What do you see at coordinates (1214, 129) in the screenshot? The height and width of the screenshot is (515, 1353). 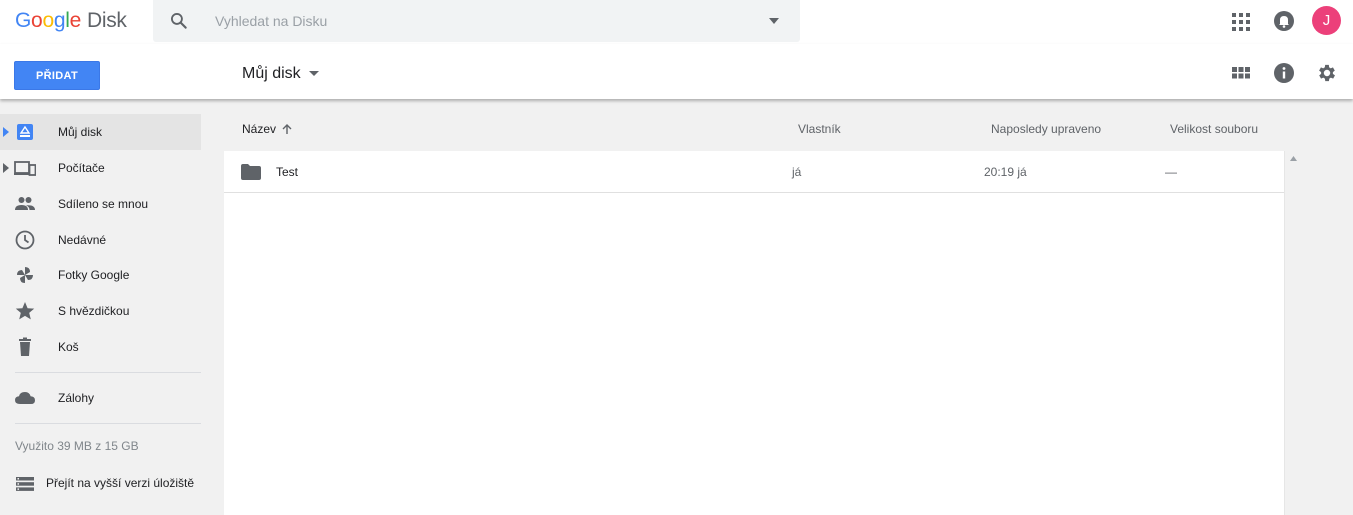 I see `column-header-file-size: Velikost souboru` at bounding box center [1214, 129].